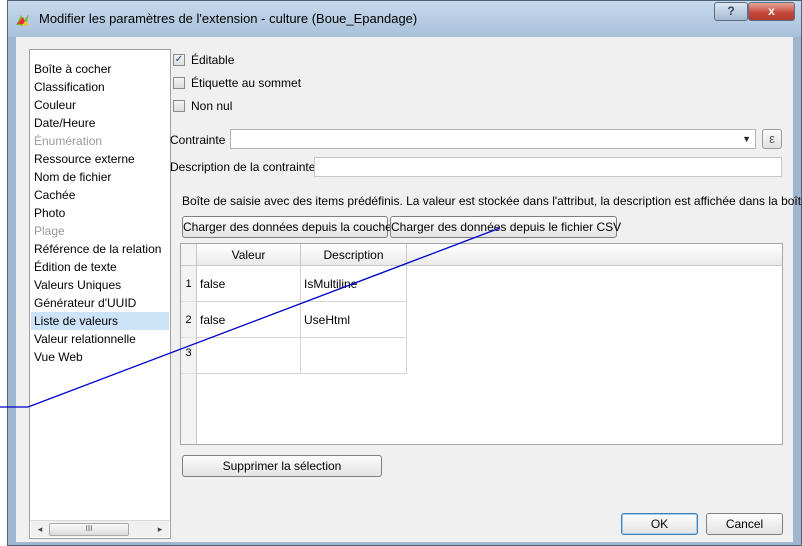  I want to click on widget-type-item: Couleur, so click(100, 105).